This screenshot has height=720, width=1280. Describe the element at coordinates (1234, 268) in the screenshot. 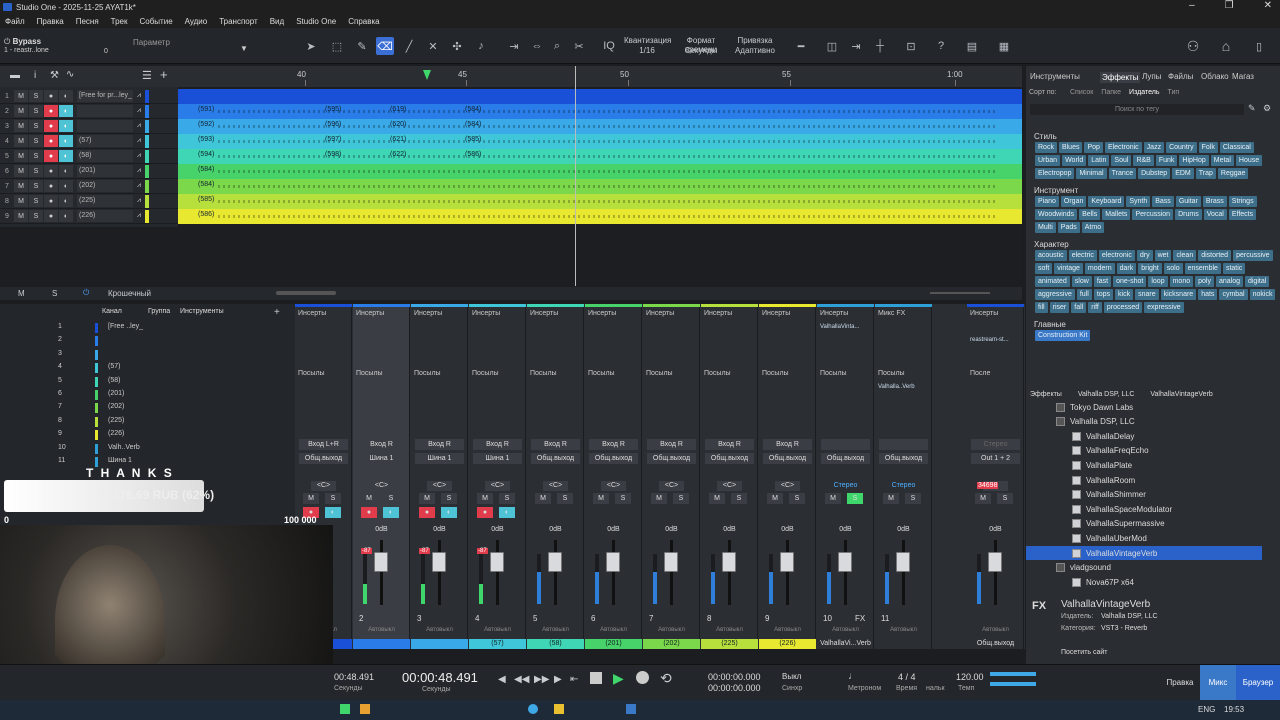

I see `tag-button: static` at that location.